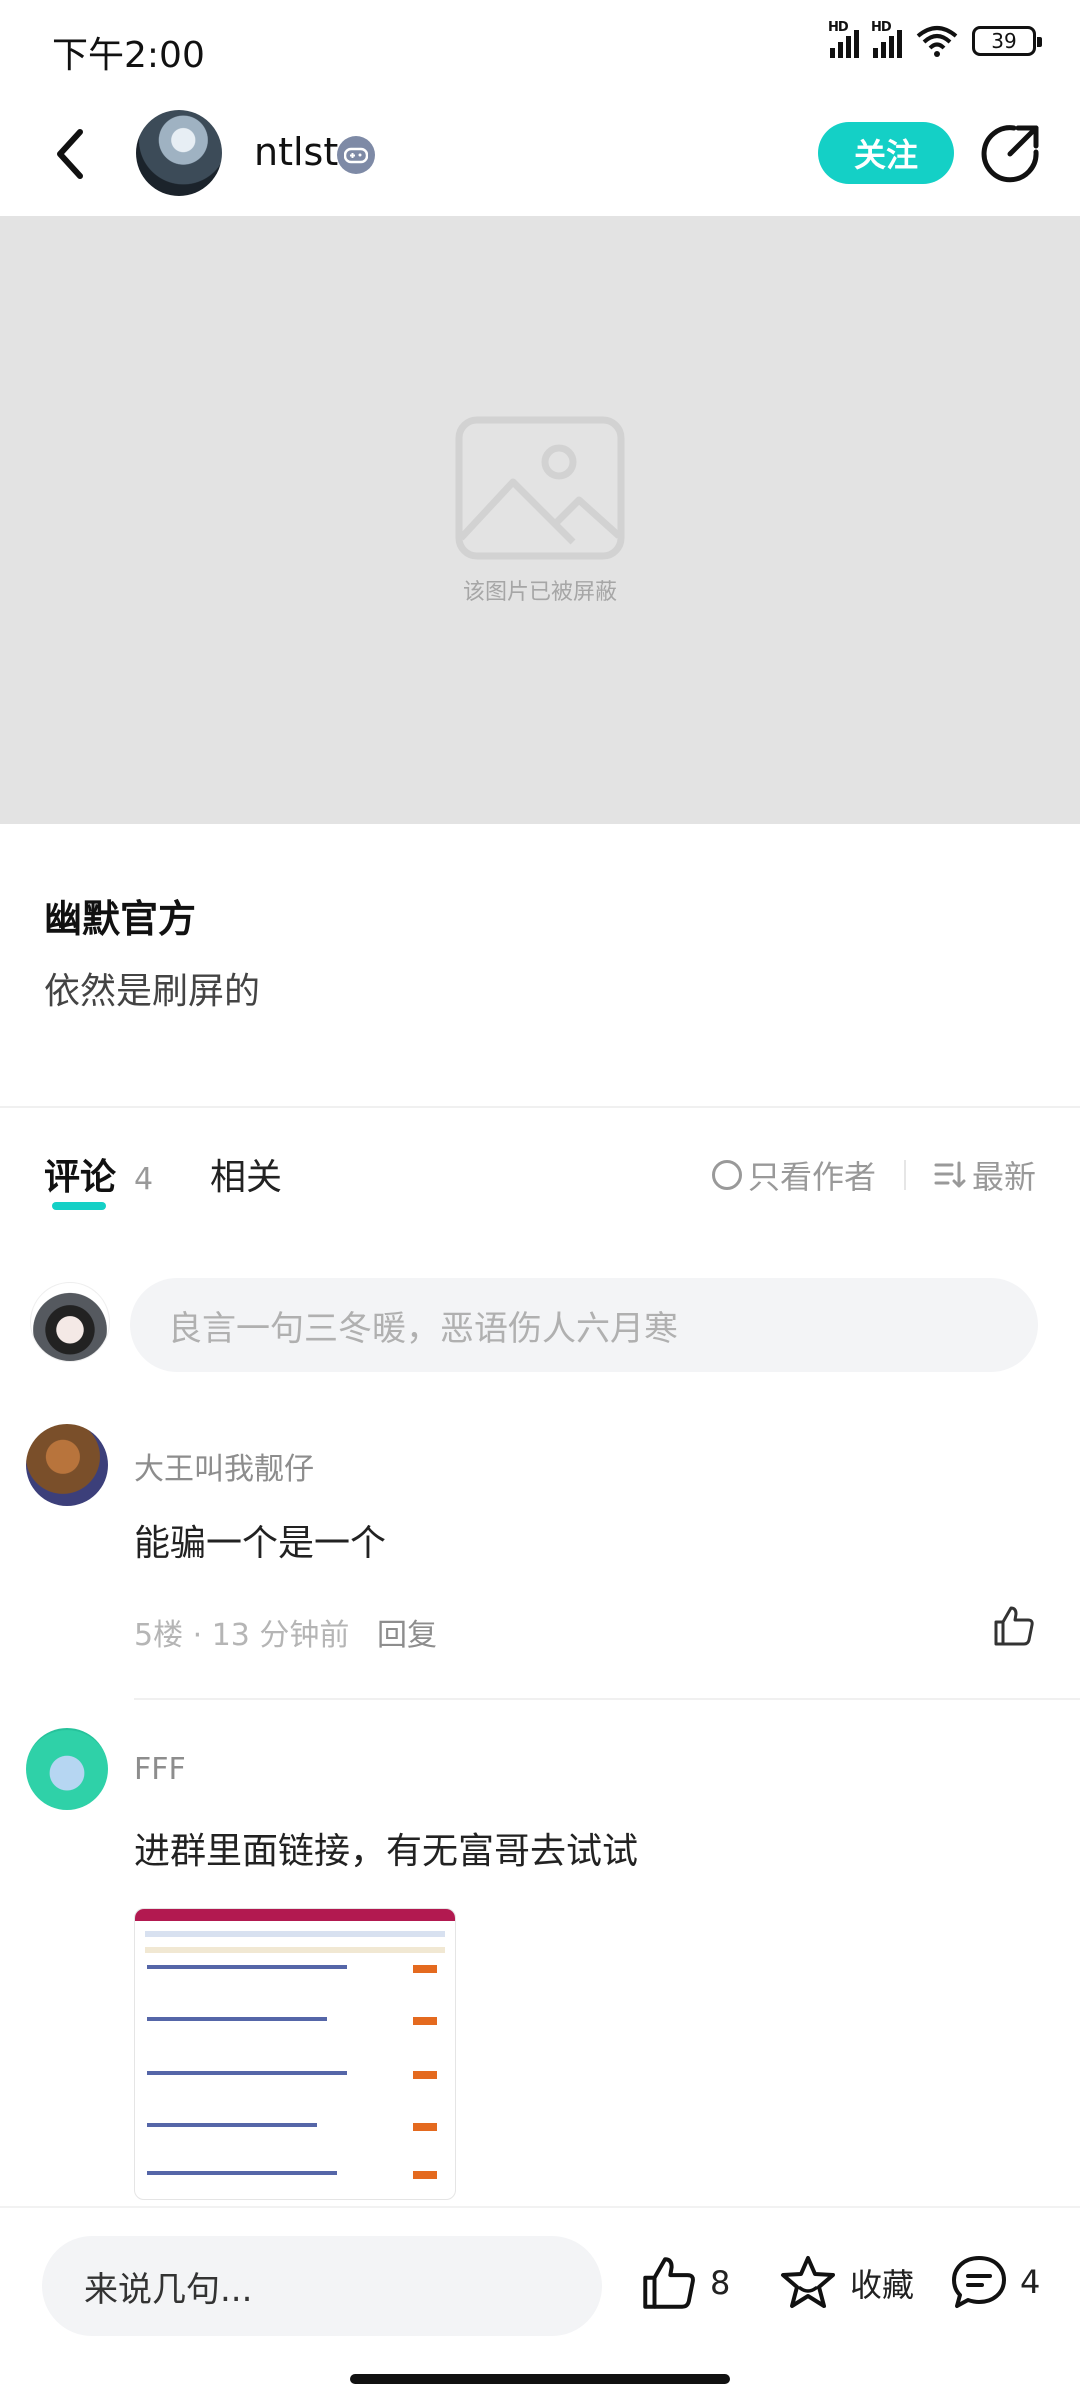 The height and width of the screenshot is (2400, 1080). I want to click on comment-meta: 5楼 · 13 分钟前 回复, so click(285, 1632).